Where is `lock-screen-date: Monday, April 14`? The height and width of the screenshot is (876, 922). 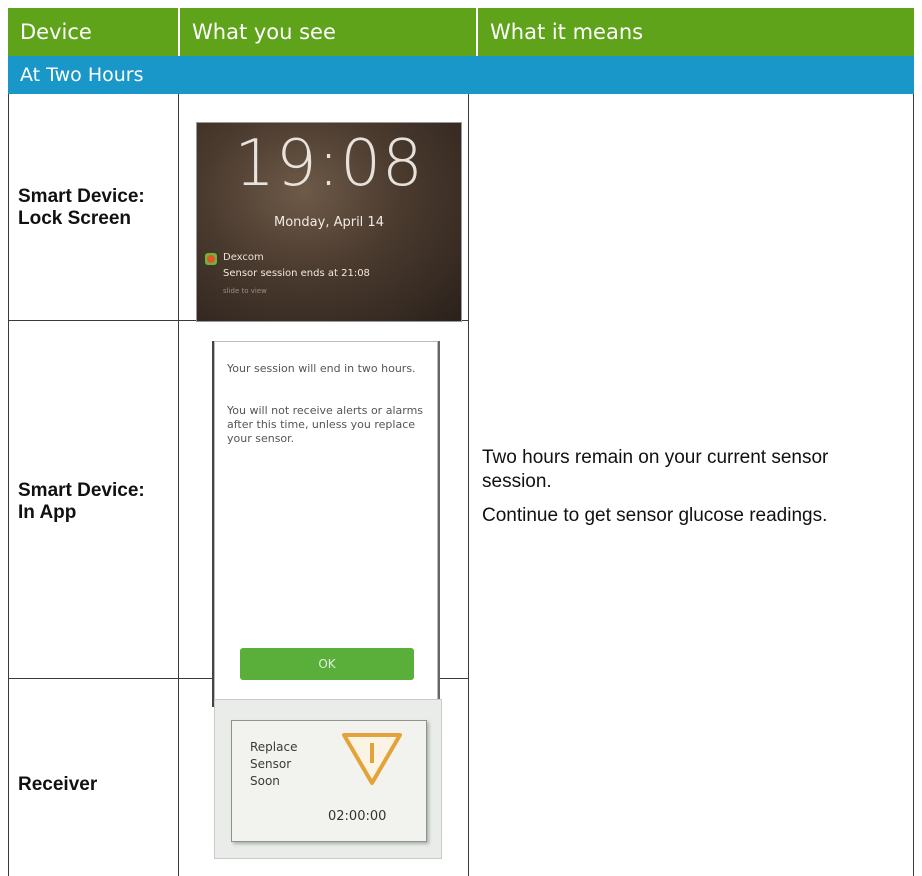 lock-screen-date: Monday, April 14 is located at coordinates (329, 222).